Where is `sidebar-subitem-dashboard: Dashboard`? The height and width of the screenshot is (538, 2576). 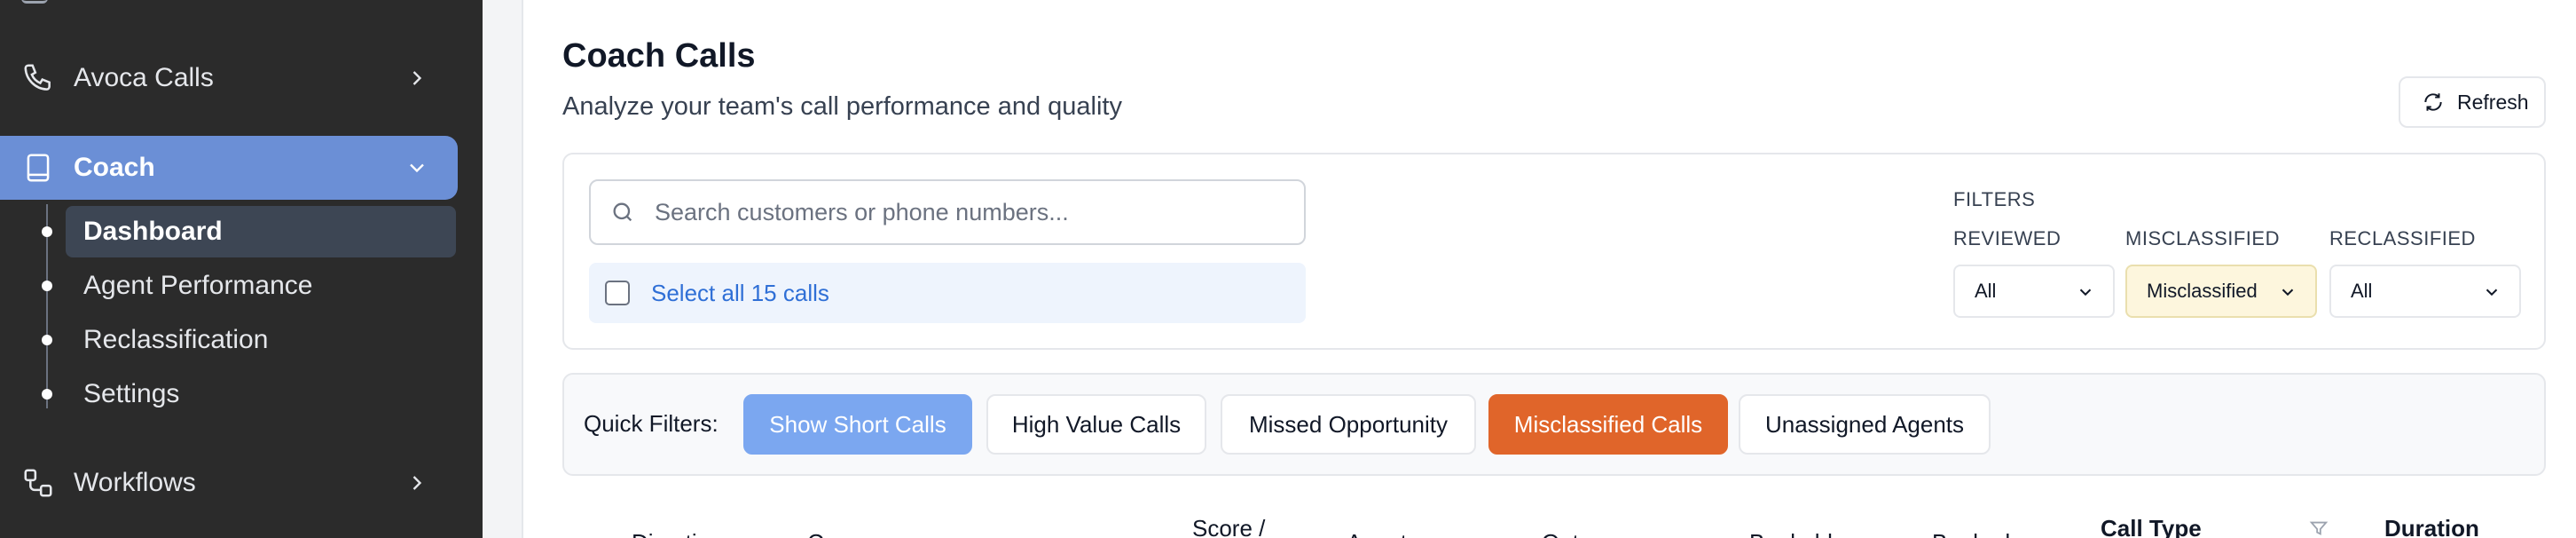 sidebar-subitem-dashboard: Dashboard is located at coordinates (261, 231).